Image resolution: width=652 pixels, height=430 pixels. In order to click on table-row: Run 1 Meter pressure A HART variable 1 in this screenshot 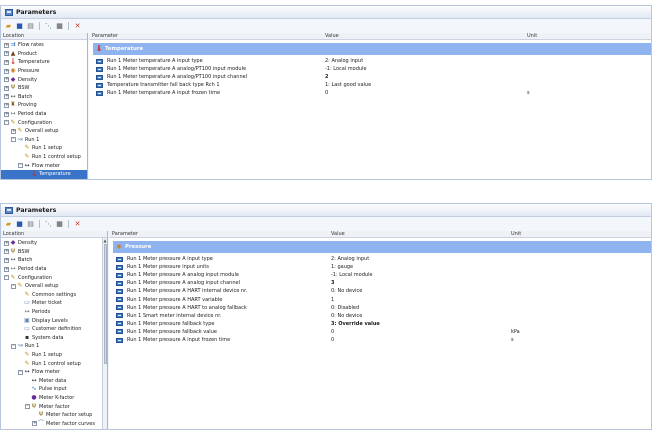, I will do `click(380, 300)`.